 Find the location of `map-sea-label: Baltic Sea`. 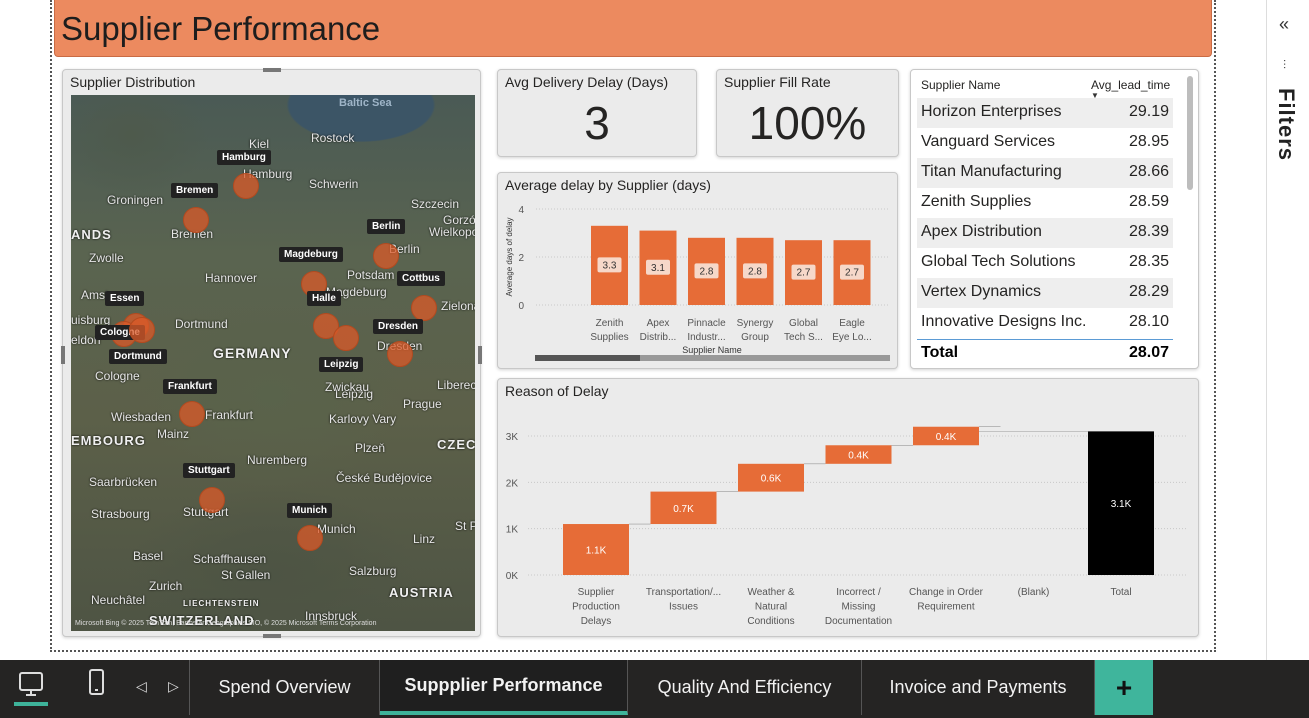

map-sea-label: Baltic Sea is located at coordinates (365, 103).